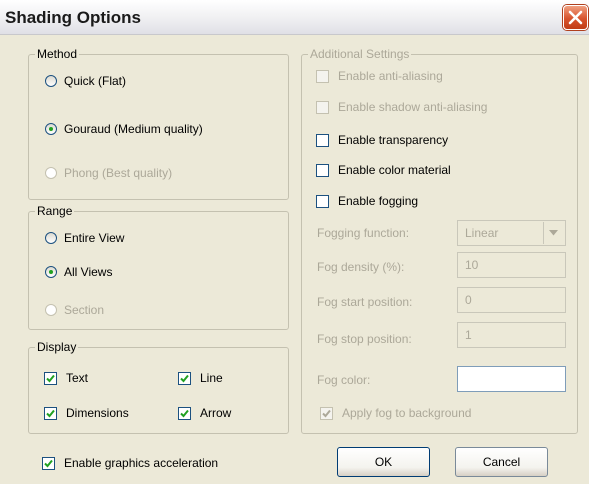  What do you see at coordinates (468, 300) in the screenshot?
I see `fog-start-position-value: 0` at bounding box center [468, 300].